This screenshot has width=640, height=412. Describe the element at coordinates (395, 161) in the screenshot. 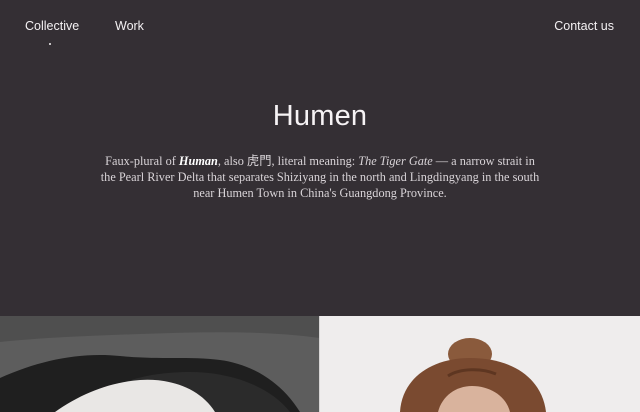

I see `desc-meaning: The Tiger Gate` at that location.